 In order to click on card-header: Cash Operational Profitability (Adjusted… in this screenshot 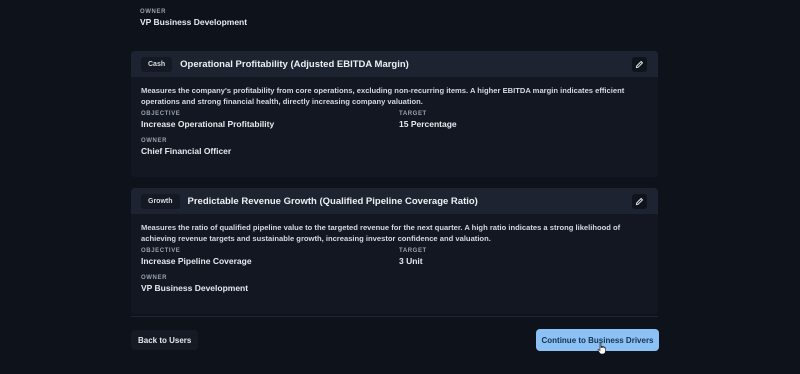, I will do `click(394, 64)`.